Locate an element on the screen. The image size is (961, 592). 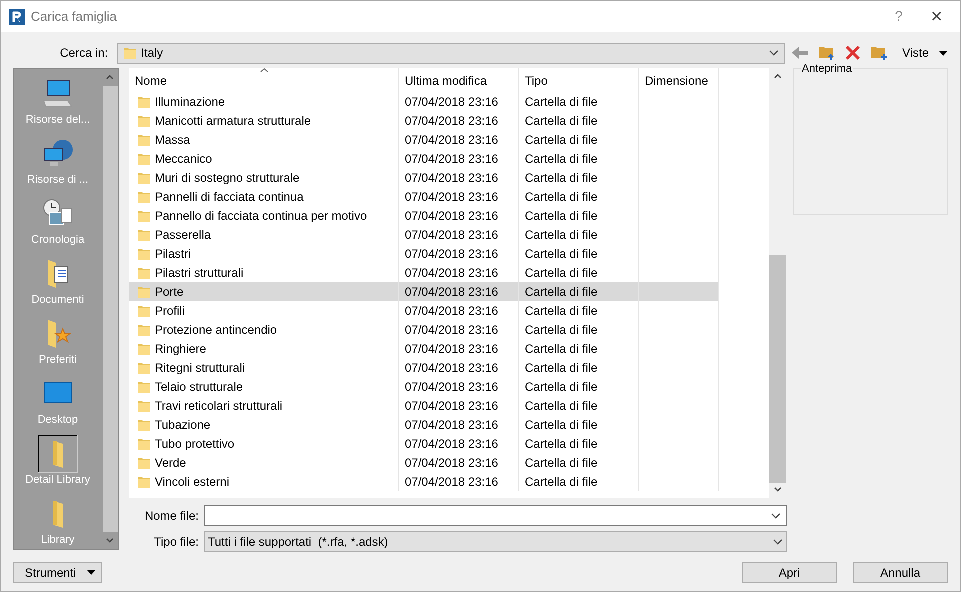
file-name: Pilastri is located at coordinates (173, 254).